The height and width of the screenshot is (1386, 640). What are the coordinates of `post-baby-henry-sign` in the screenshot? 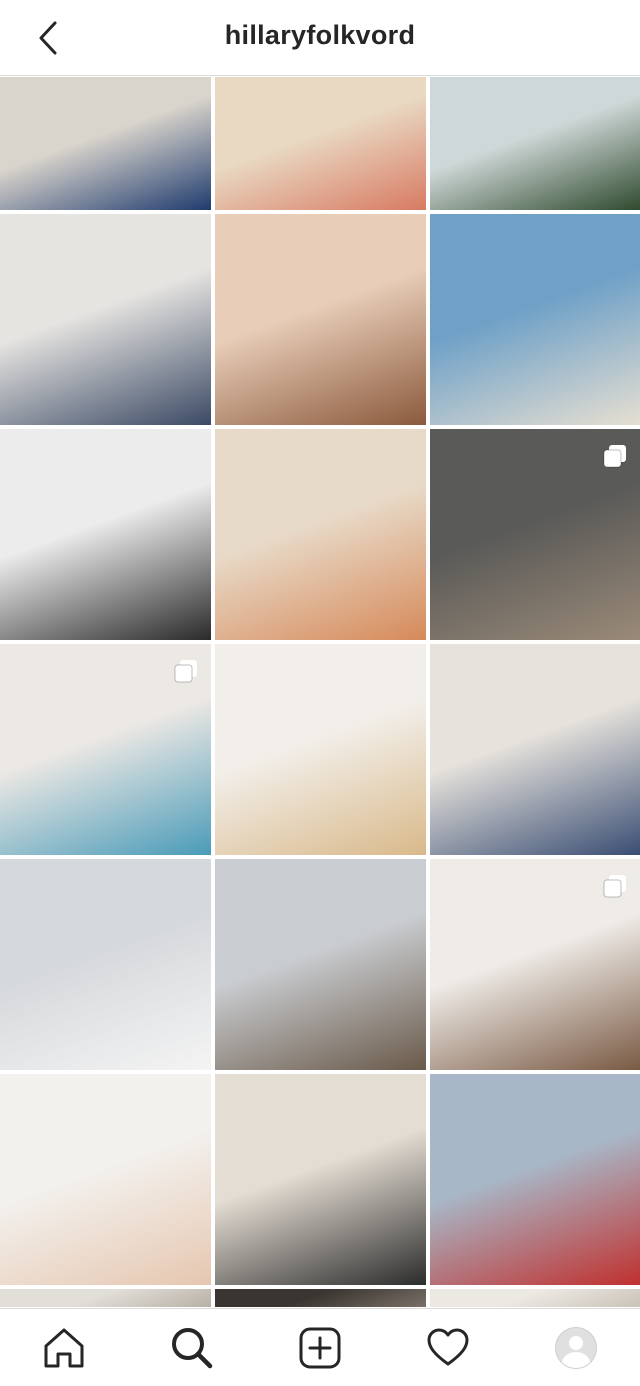 It's located at (535, 1179).